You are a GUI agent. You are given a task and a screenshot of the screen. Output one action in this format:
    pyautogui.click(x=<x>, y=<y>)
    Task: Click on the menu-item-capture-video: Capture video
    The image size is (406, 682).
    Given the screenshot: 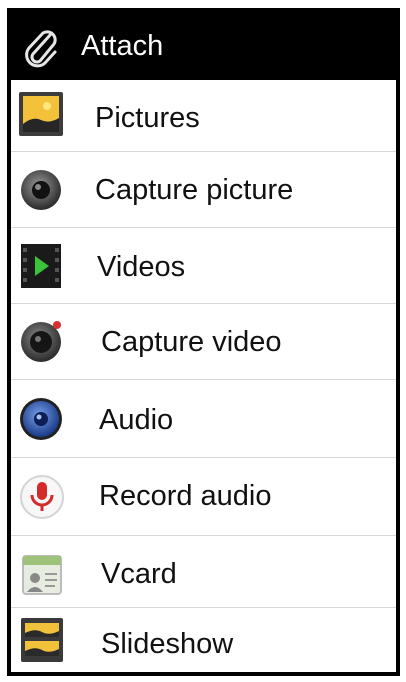 What is the action you would take?
    pyautogui.click(x=203, y=342)
    